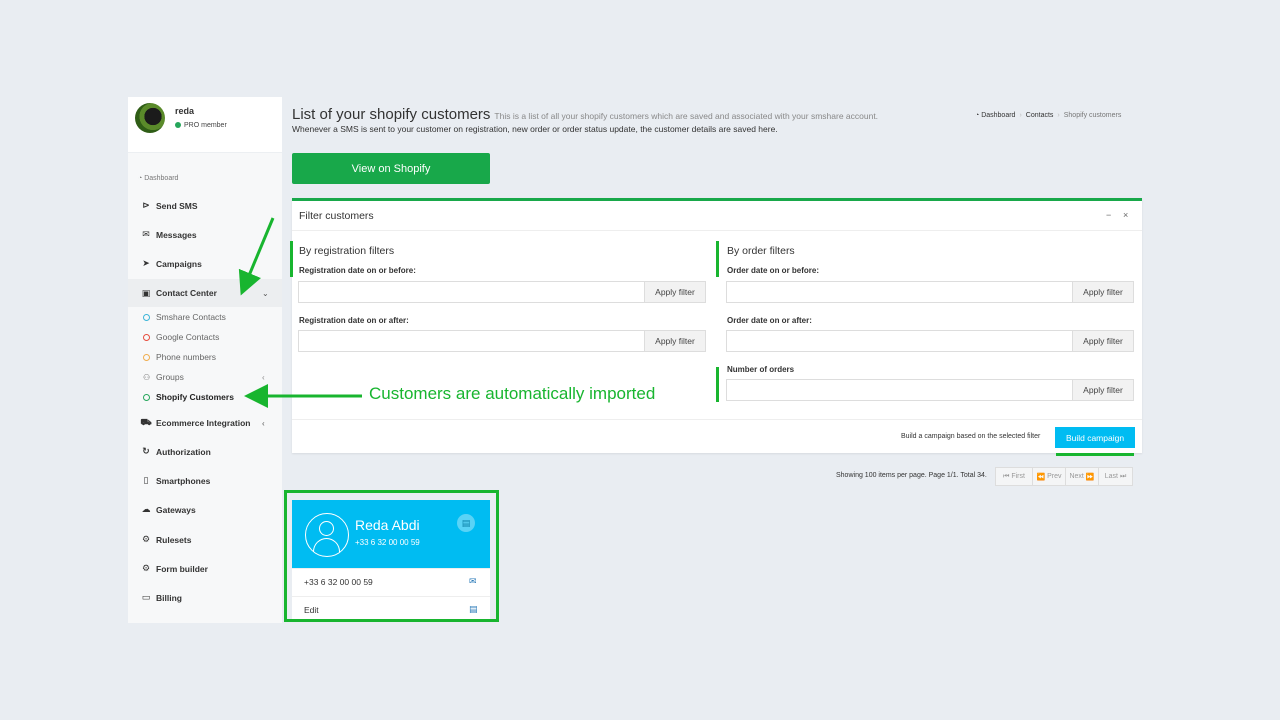  I want to click on user-name: reda, so click(185, 111).